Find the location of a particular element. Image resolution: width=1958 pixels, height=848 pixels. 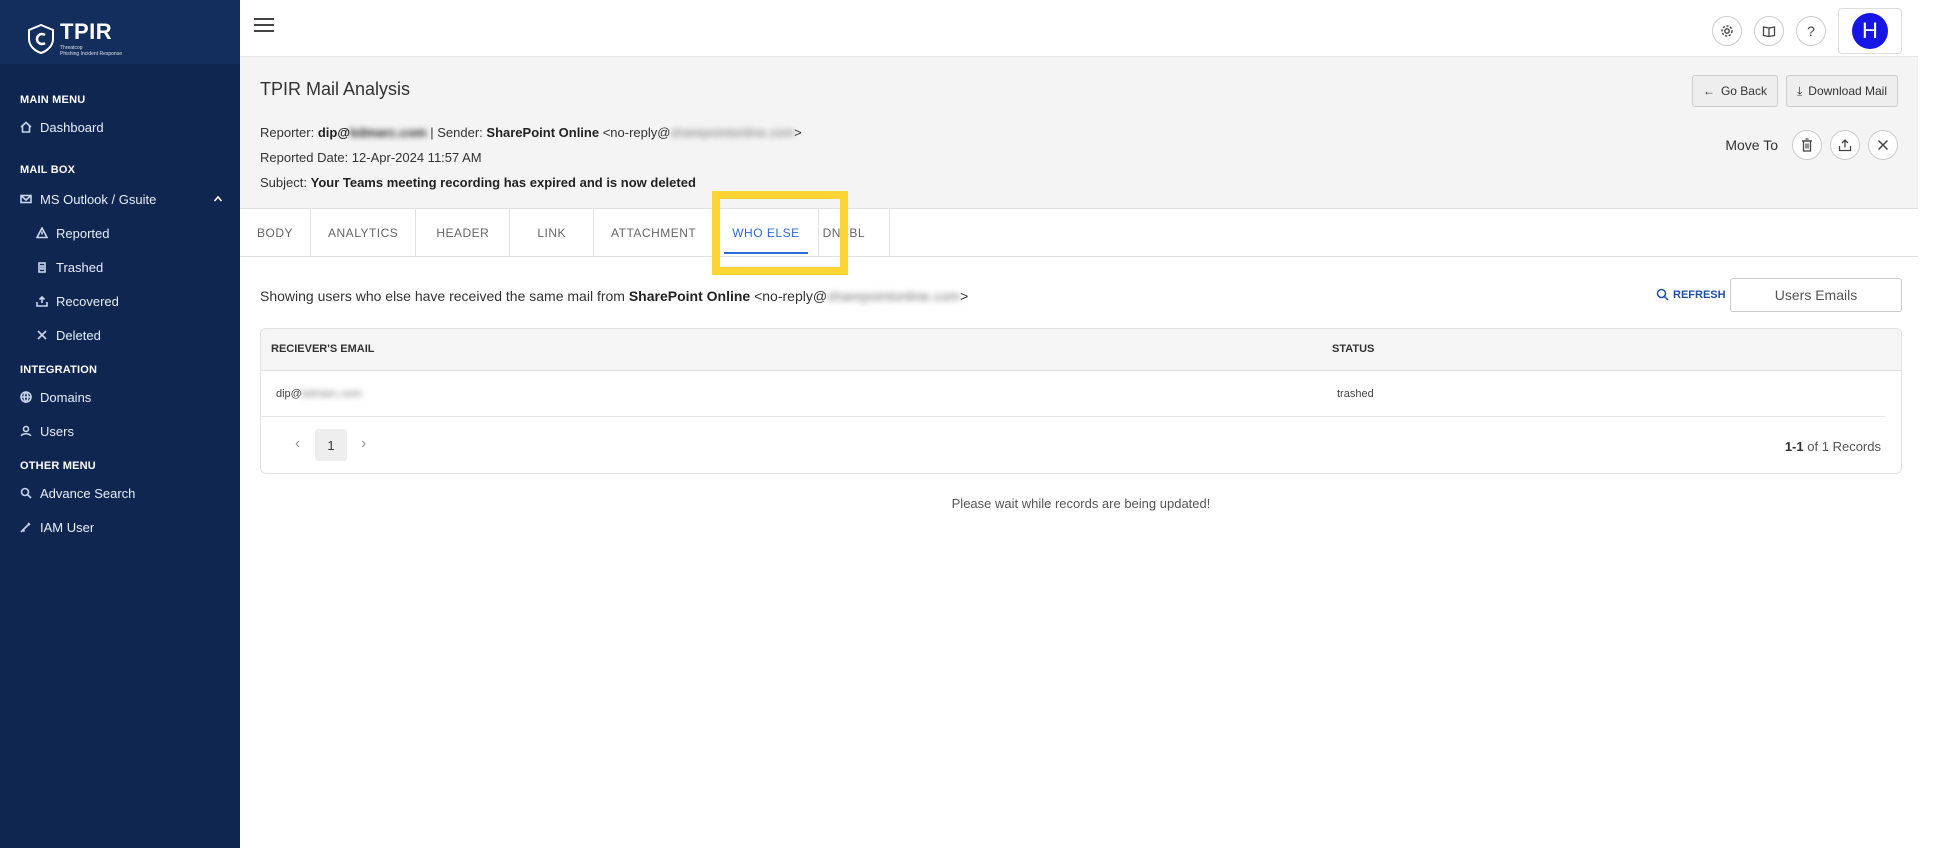

section-other-menu: OTHER MENU is located at coordinates (58, 466).